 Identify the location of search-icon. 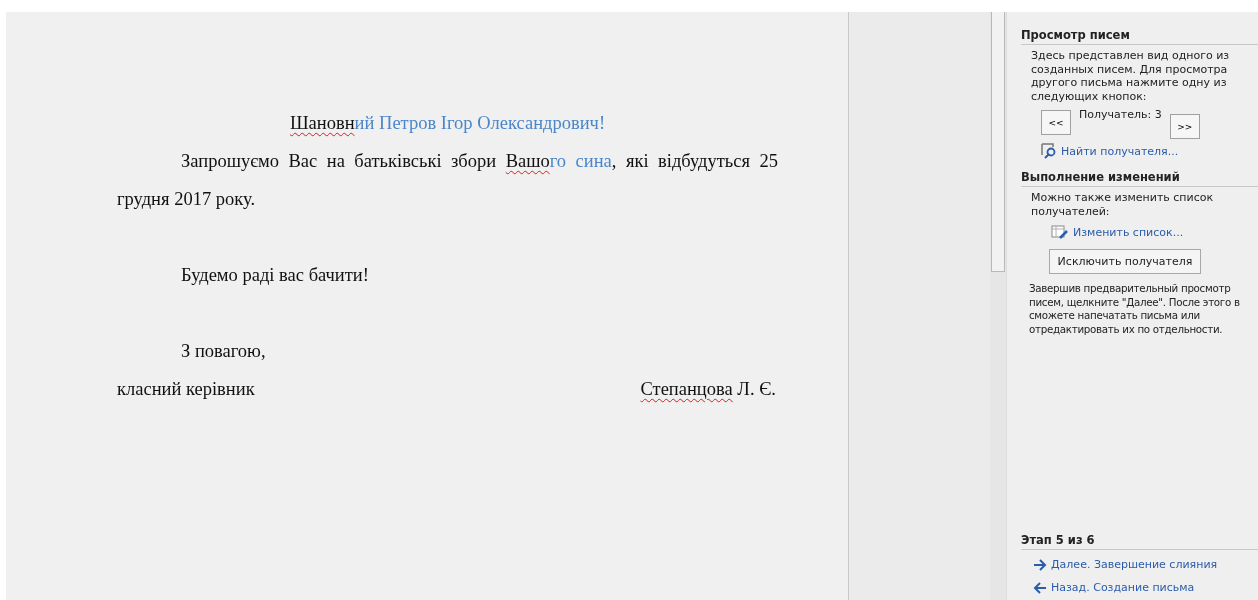
(1049, 151).